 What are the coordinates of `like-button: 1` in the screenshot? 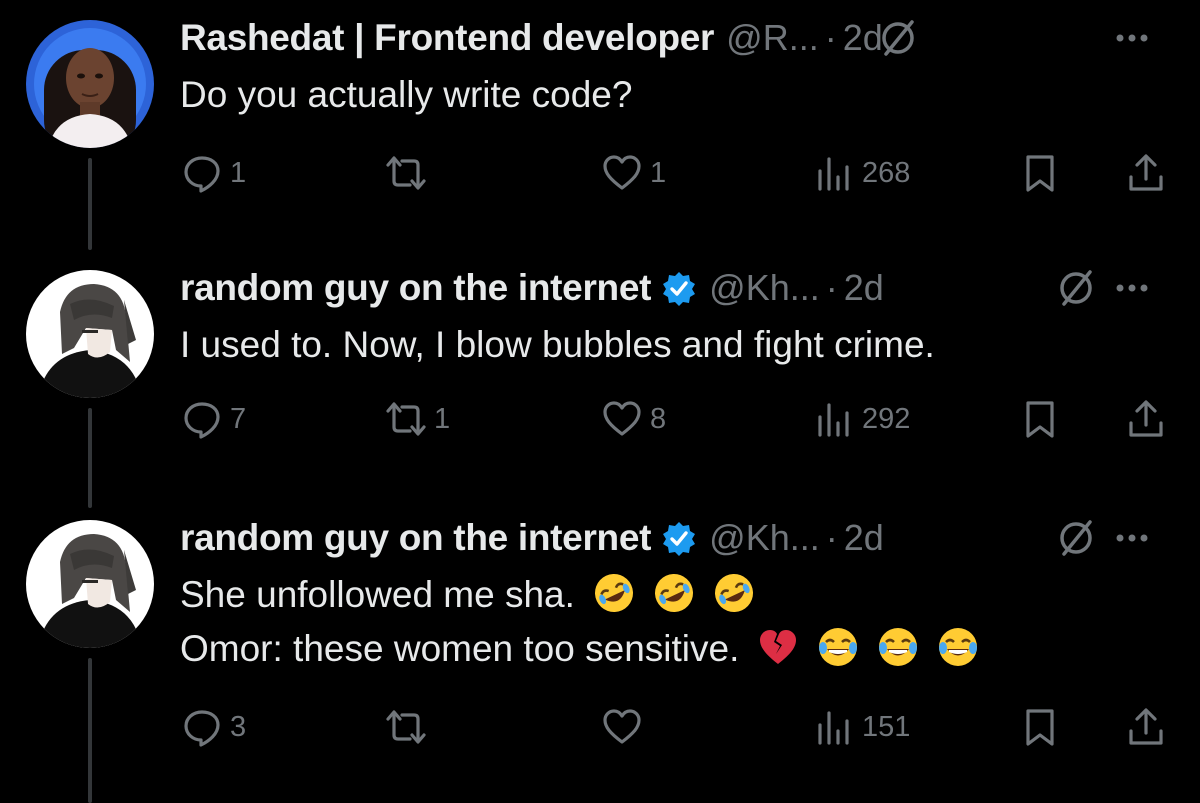 It's located at (633, 173).